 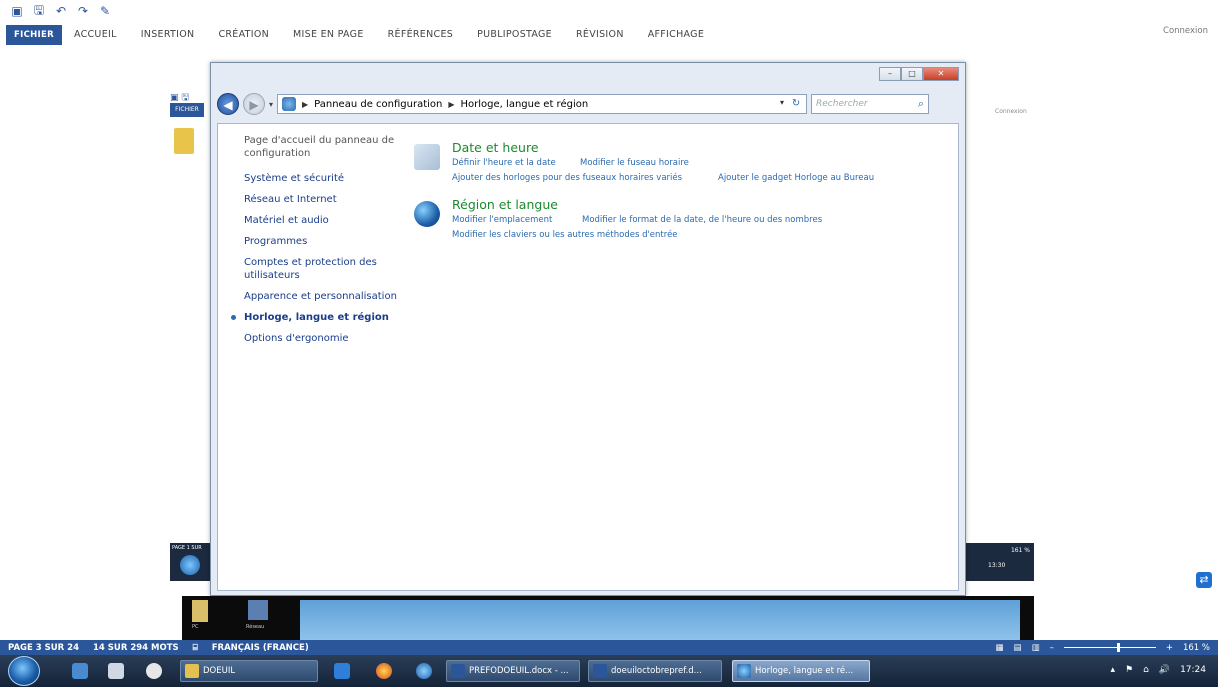 I want to click on search-placeholder: Rechercher, so click(x=842, y=104).